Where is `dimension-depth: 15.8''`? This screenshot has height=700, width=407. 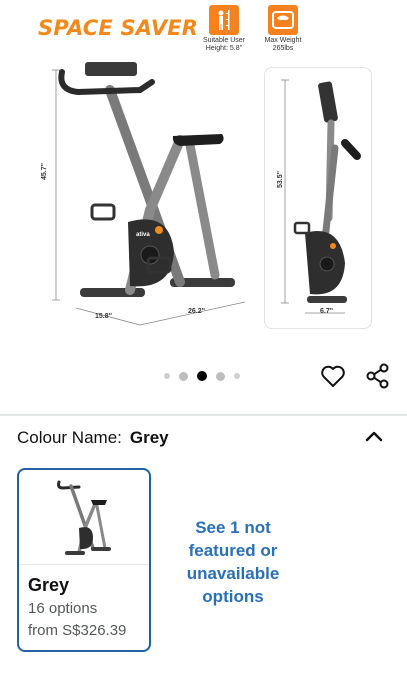
dimension-depth: 15.8'' is located at coordinates (103, 316).